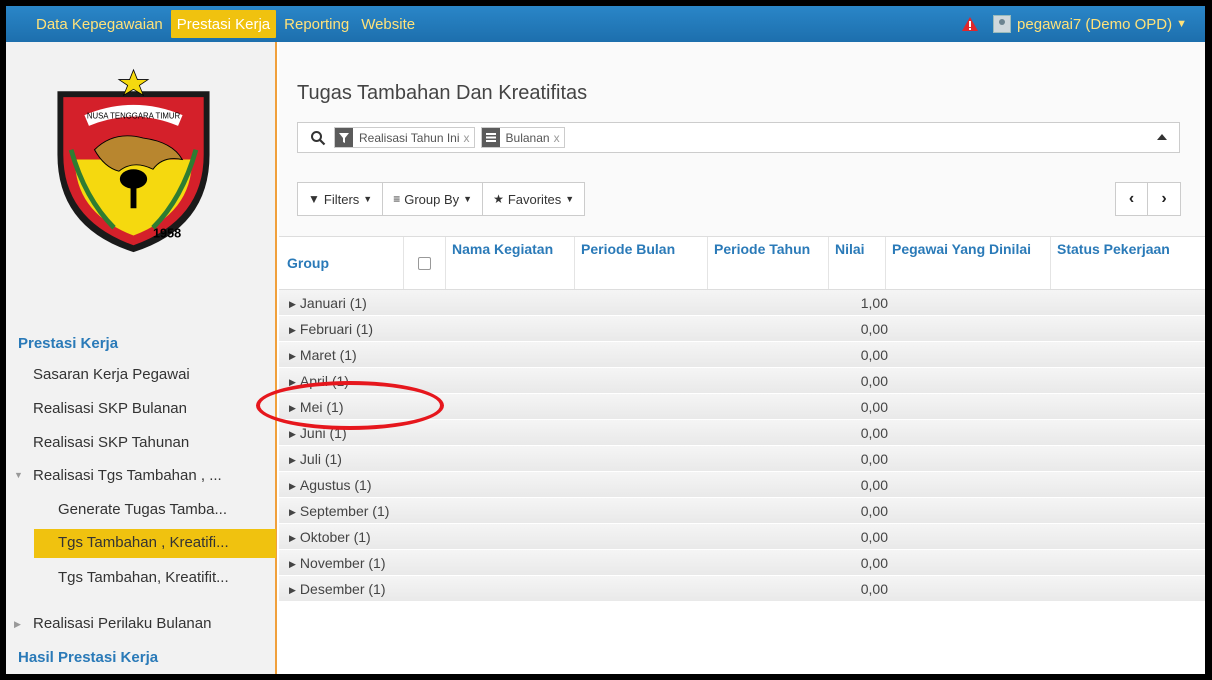 This screenshot has width=1212, height=680. What do you see at coordinates (510, 263) in the screenshot?
I see `column-header-nama-kegiatan: Nama Kegiatan` at bounding box center [510, 263].